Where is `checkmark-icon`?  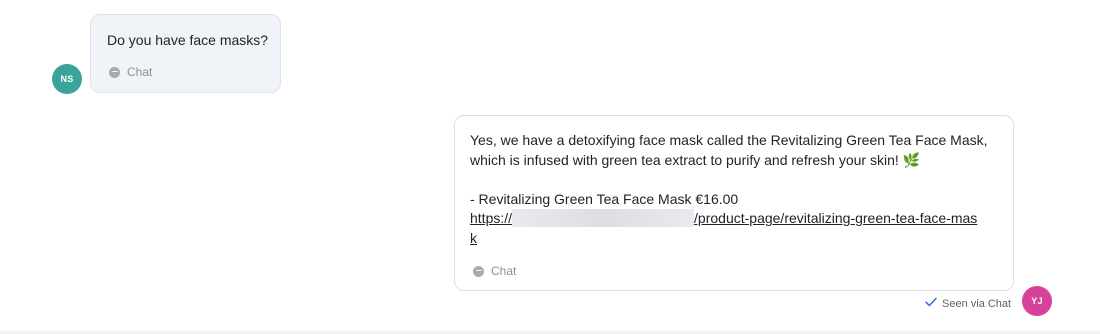
checkmark-icon is located at coordinates (931, 303).